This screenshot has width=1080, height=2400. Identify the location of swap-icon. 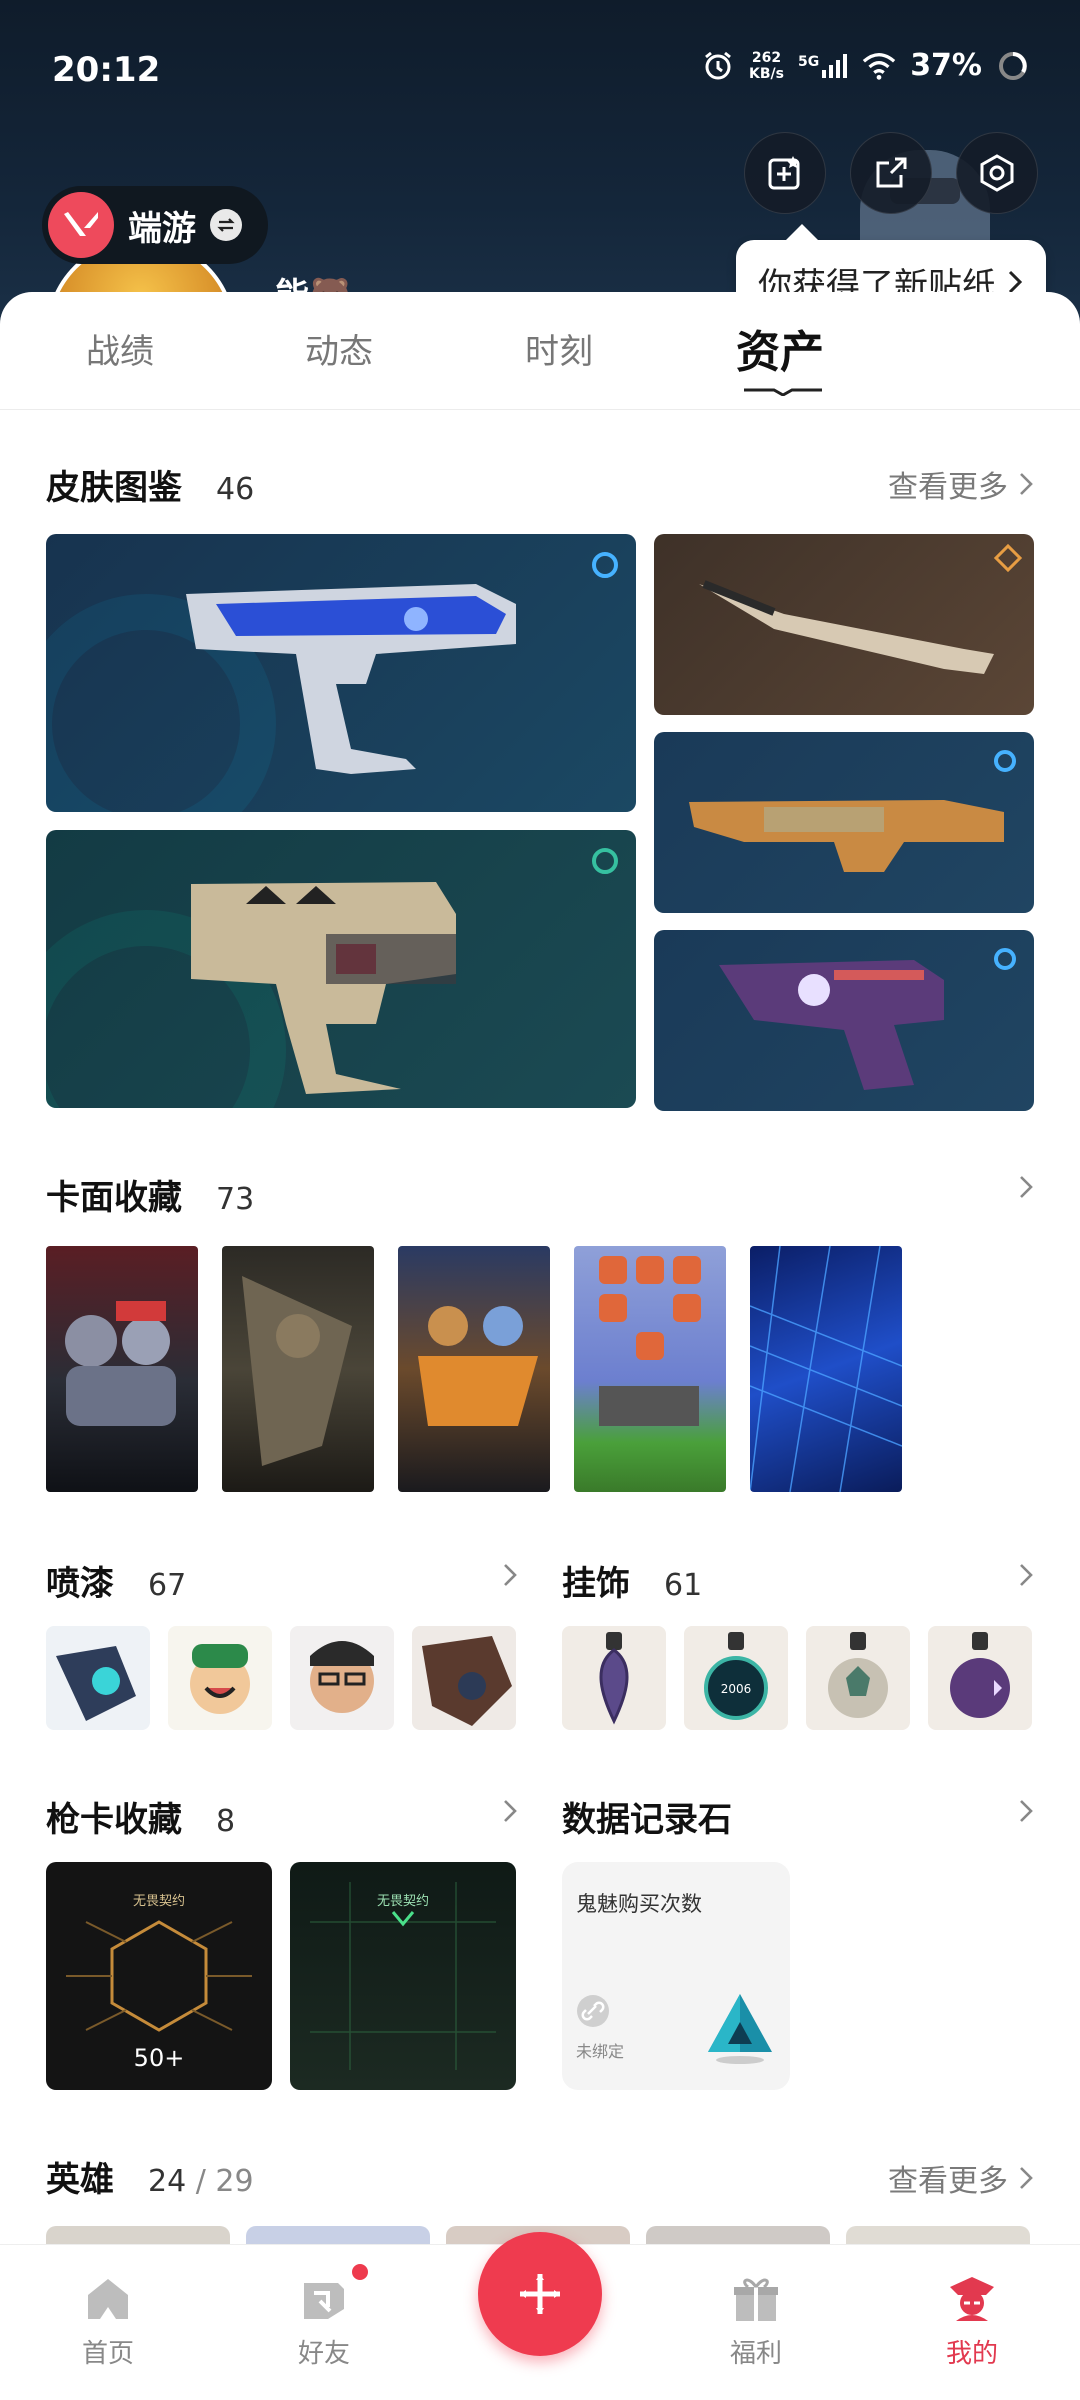
(226, 225).